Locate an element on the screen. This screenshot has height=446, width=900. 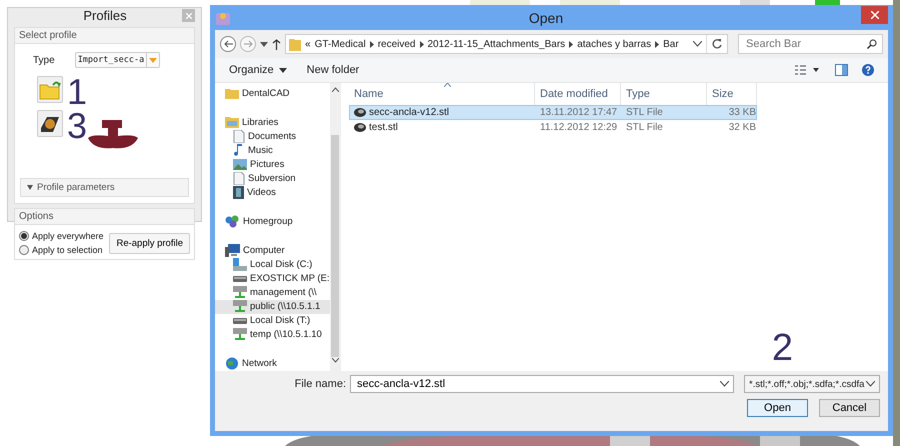
date-cell-text: 11.12.2012 12:29 is located at coordinates (578, 127).